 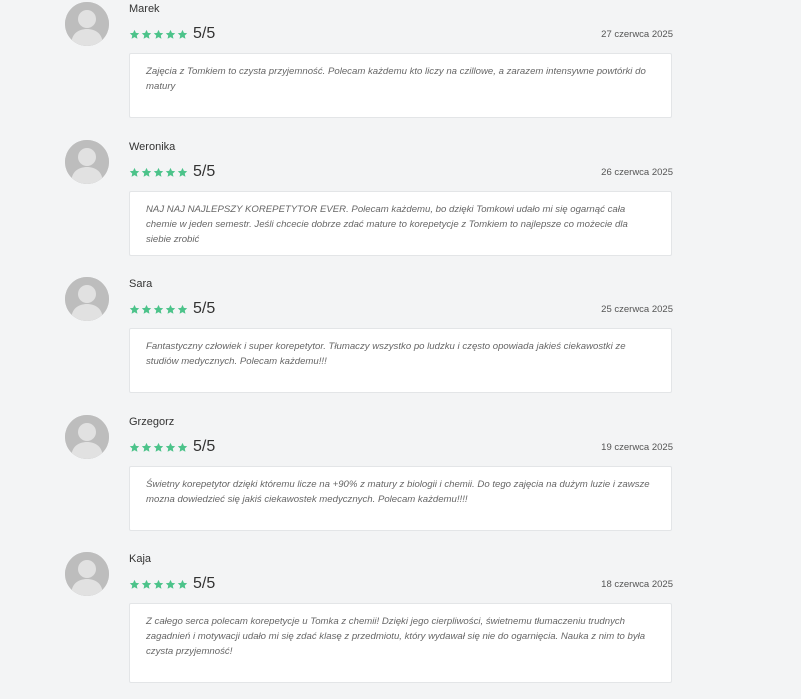 I want to click on reviewer-name: Grzegorz, so click(x=152, y=421).